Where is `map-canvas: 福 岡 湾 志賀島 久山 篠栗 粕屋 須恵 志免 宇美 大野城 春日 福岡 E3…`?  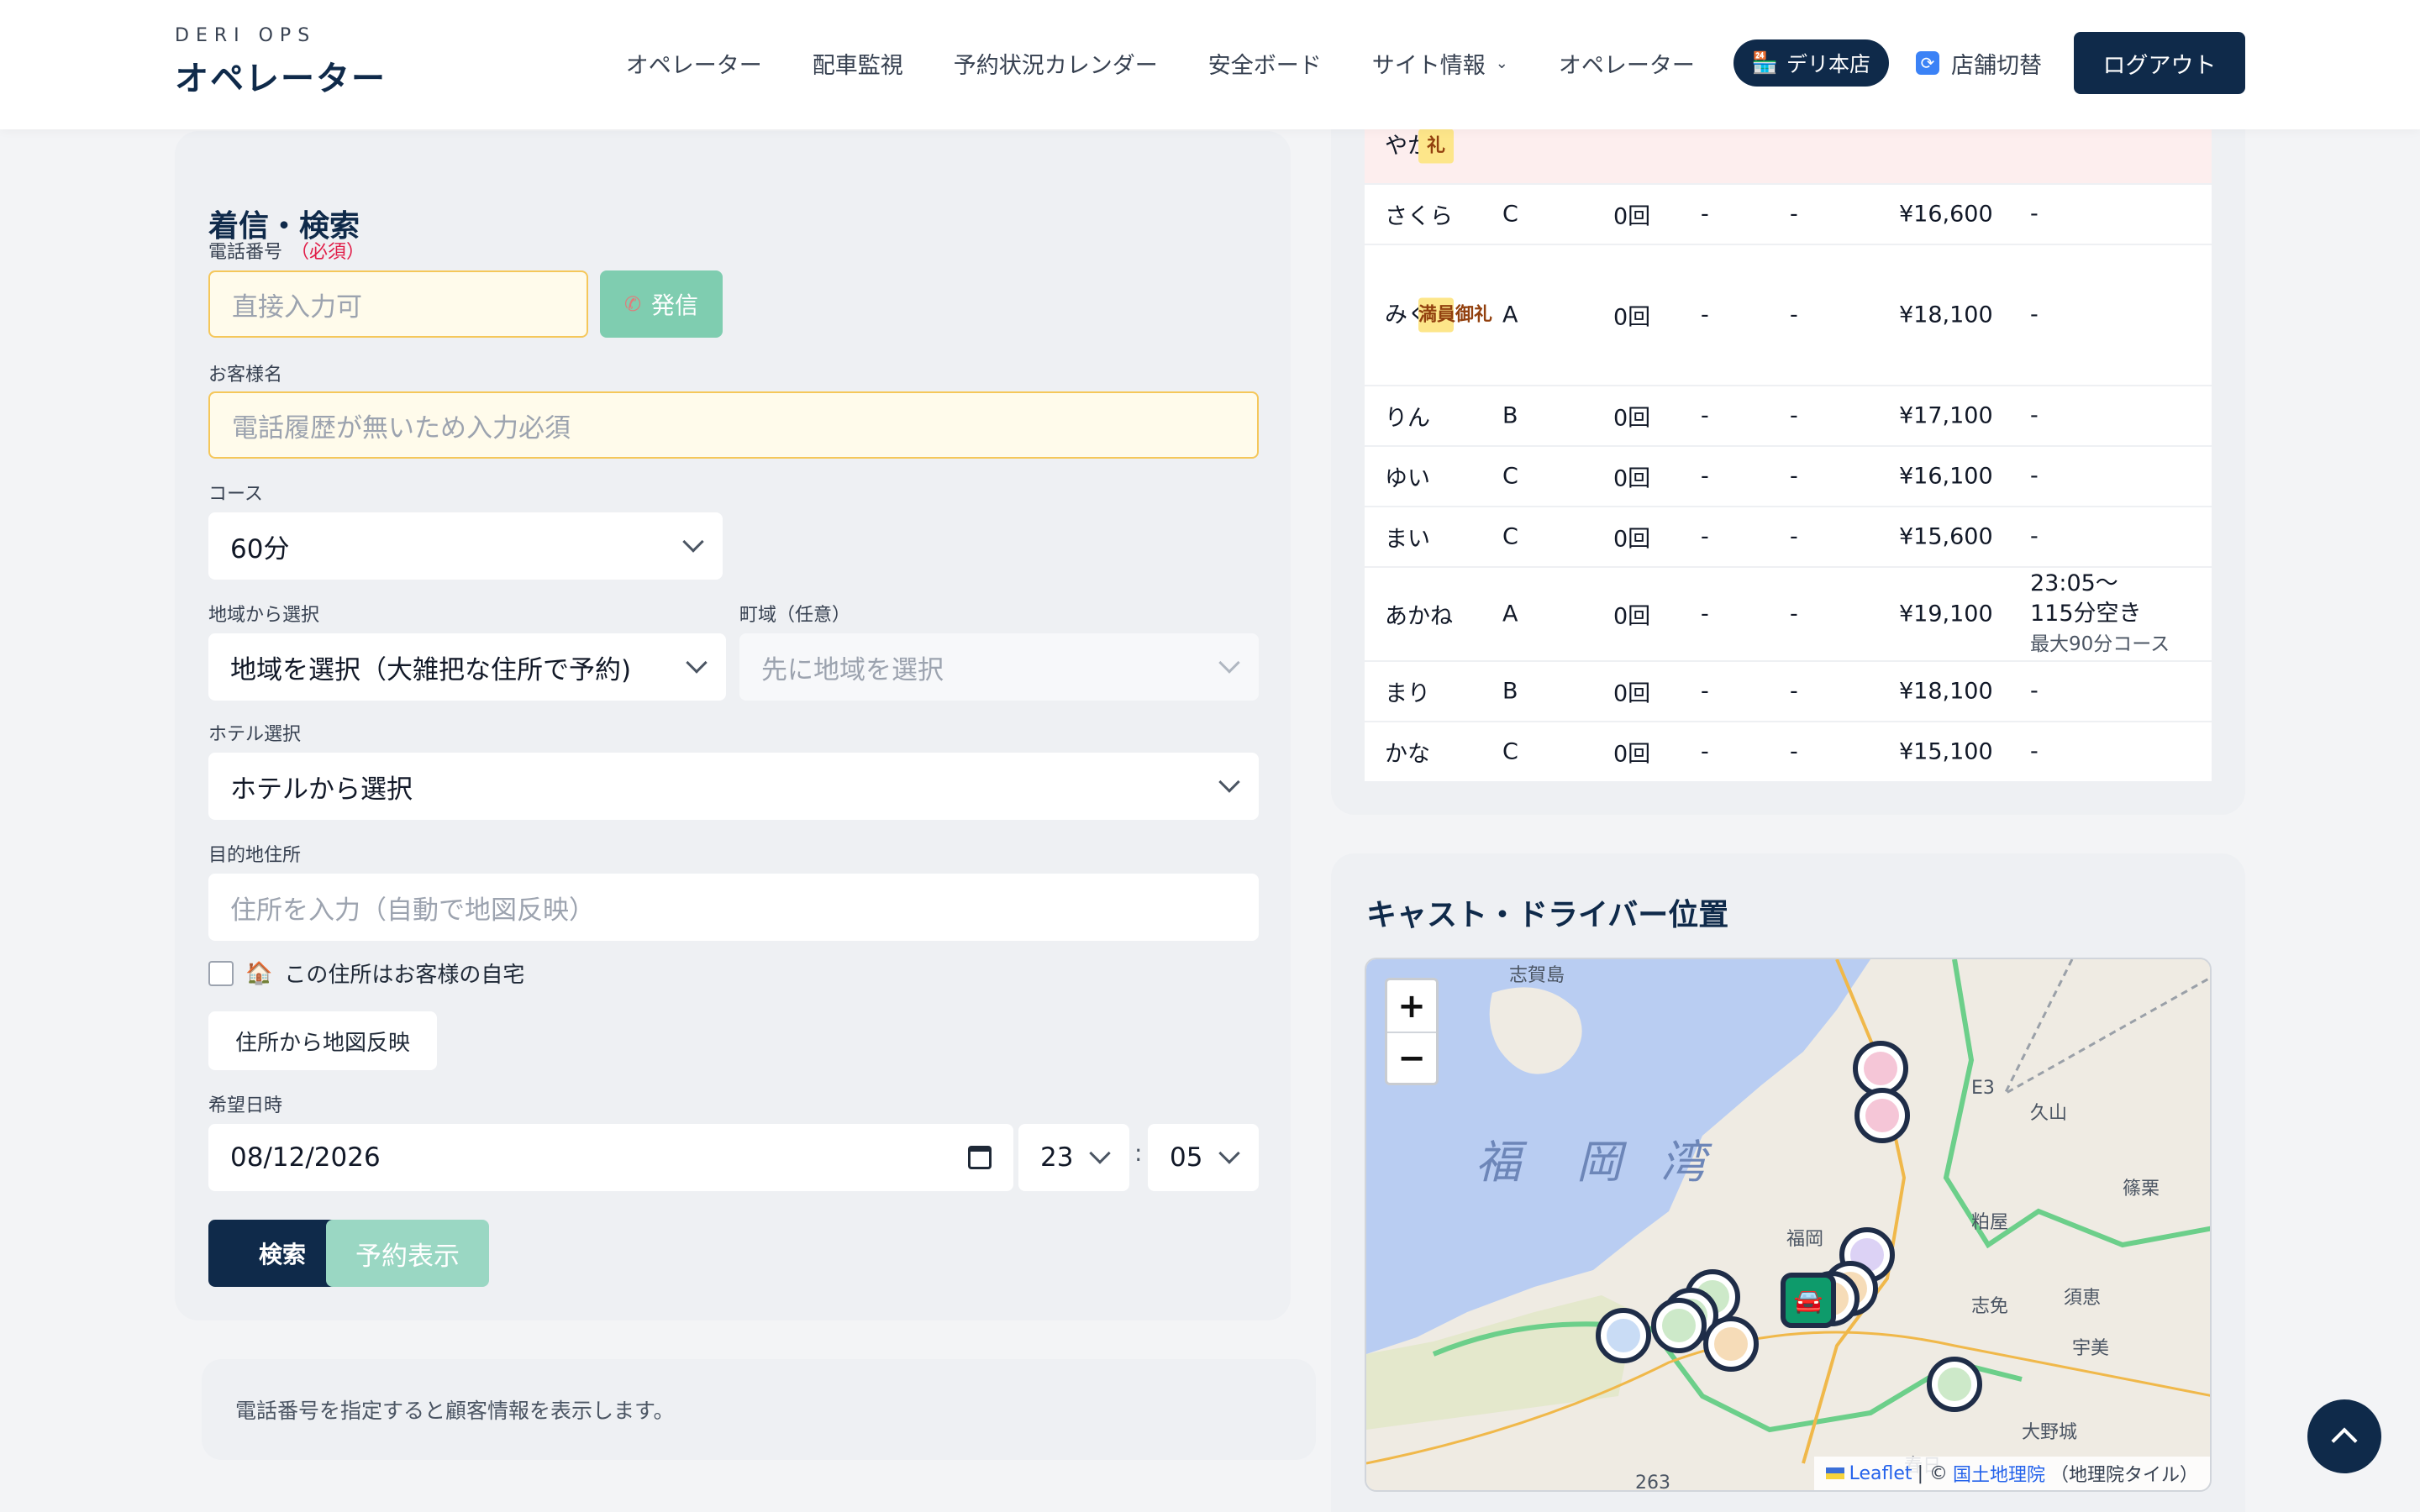 map-canvas: 福 岡 湾 志賀島 久山 篠栗 粕屋 須恵 志免 宇美 大野城 春日 福岡 E3… is located at coordinates (1789, 1225).